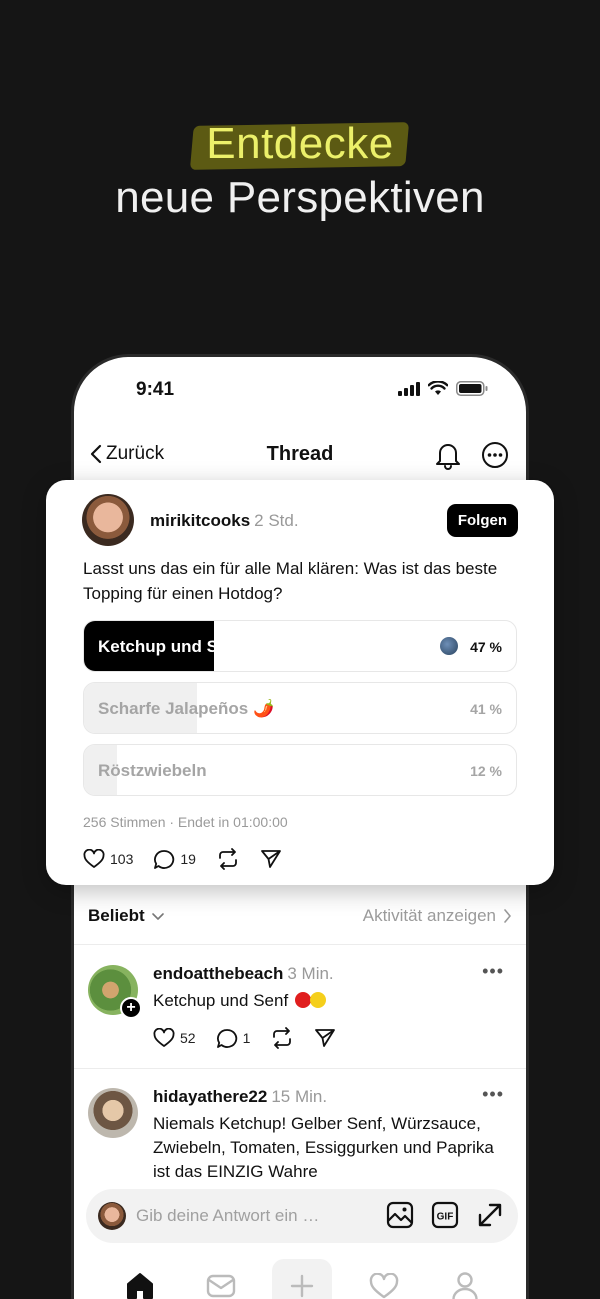 This screenshot has height=1299, width=600. What do you see at coordinates (221, 1000) in the screenshot?
I see `reply-text-content: Ketchup und Senf` at bounding box center [221, 1000].